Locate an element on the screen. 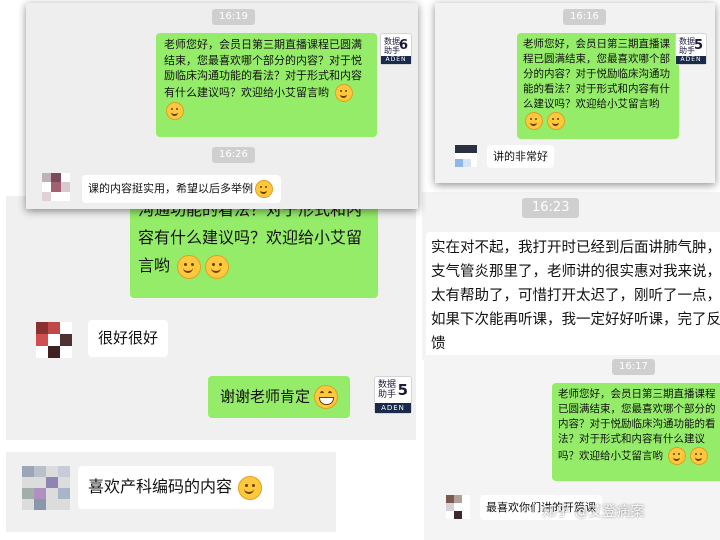 The image size is (720, 540). message-bubble-reply: 喜欢产科编码的内容 is located at coordinates (176, 487).